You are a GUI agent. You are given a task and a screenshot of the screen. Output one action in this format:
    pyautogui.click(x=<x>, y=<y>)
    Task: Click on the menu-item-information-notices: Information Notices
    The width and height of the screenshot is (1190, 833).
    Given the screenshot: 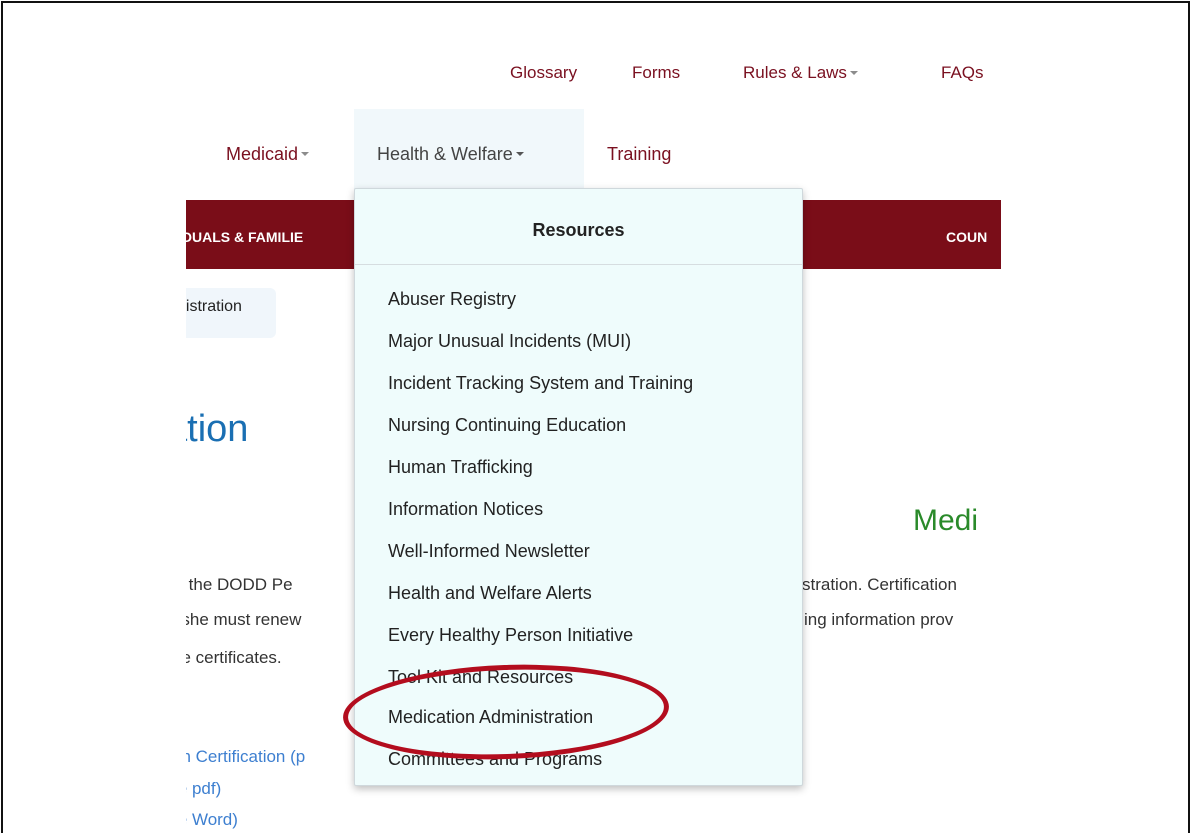 What is the action you would take?
    pyautogui.click(x=465, y=509)
    